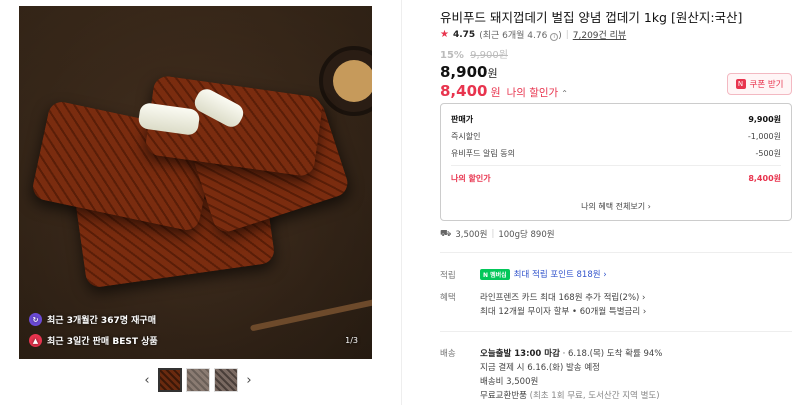 This screenshot has width=800, height=405. Describe the element at coordinates (509, 382) in the screenshot. I see `delivery-fee-line: 배송비 3,500원` at that location.